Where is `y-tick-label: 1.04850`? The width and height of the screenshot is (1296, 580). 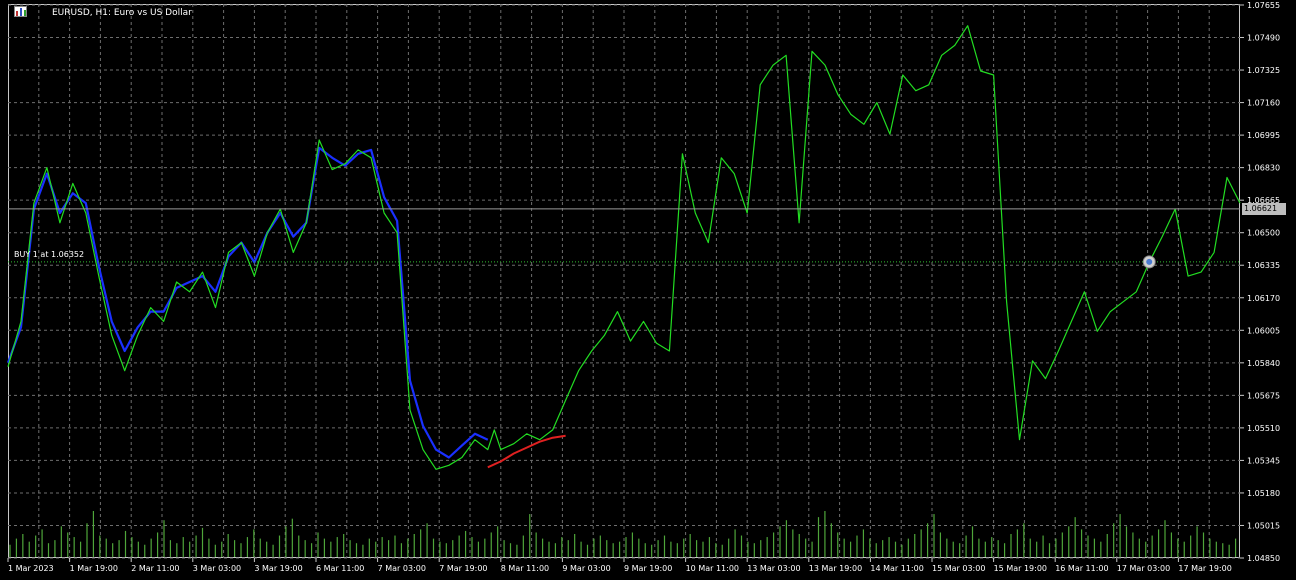
y-tick-label: 1.04850 is located at coordinates (1263, 558).